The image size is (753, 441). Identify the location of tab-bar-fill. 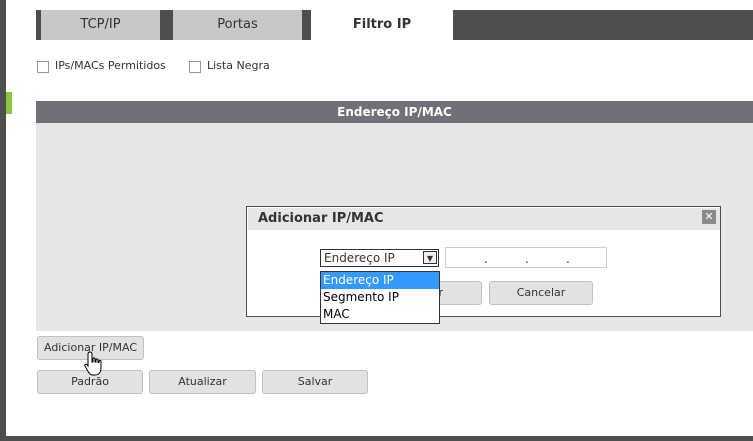
(603, 25).